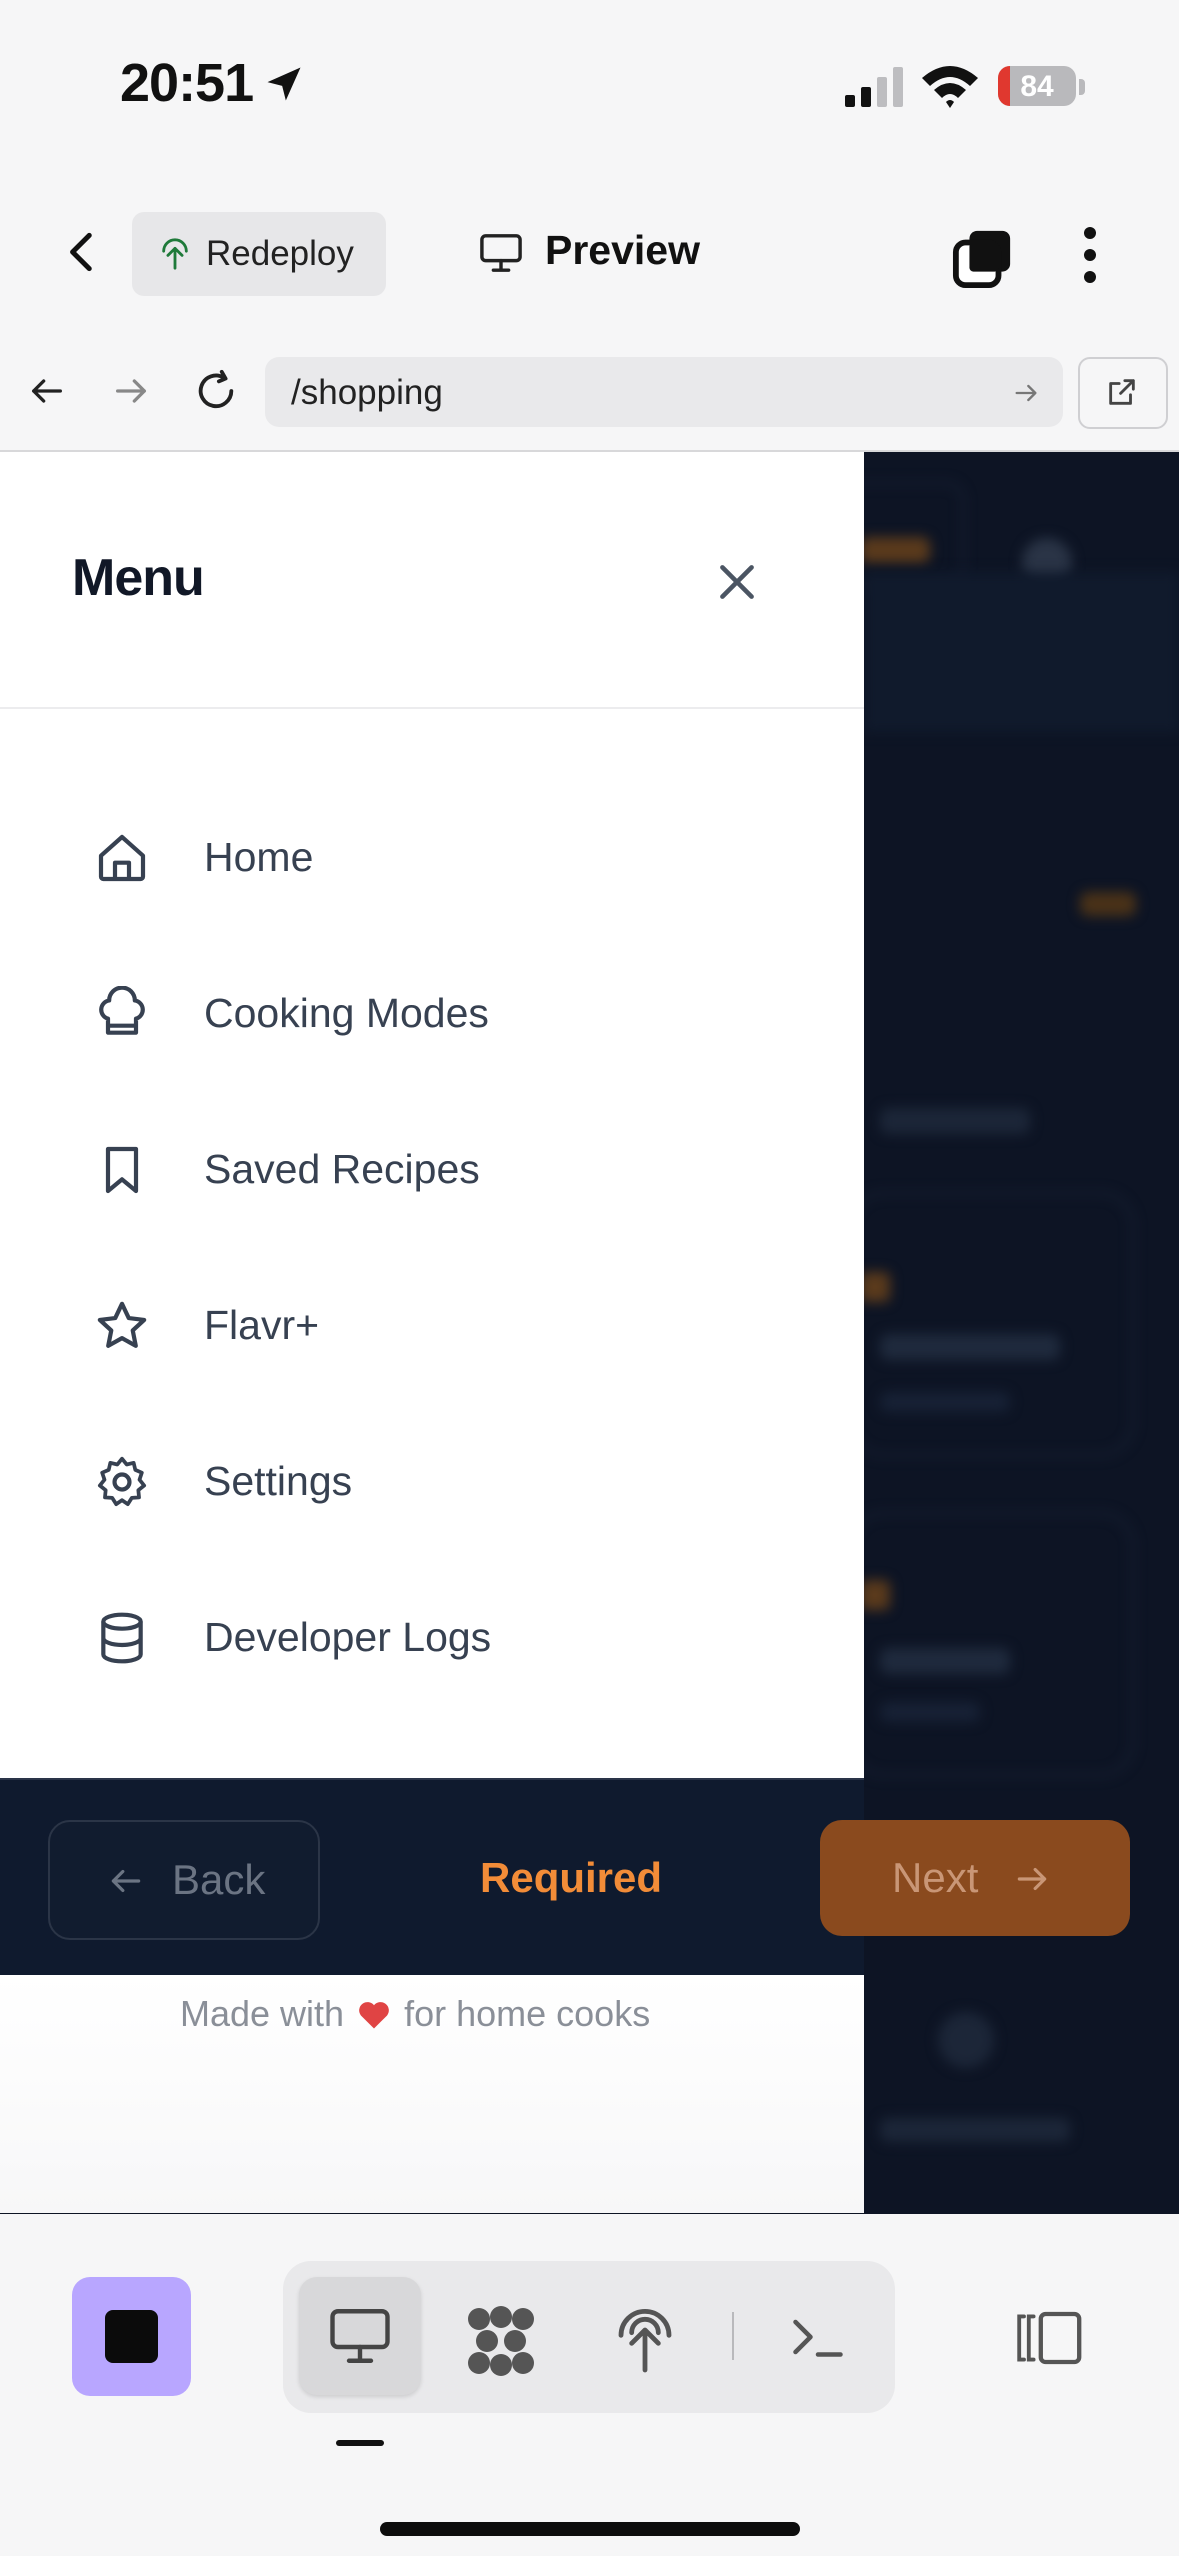  What do you see at coordinates (122, 1324) in the screenshot?
I see `star-icon` at bounding box center [122, 1324].